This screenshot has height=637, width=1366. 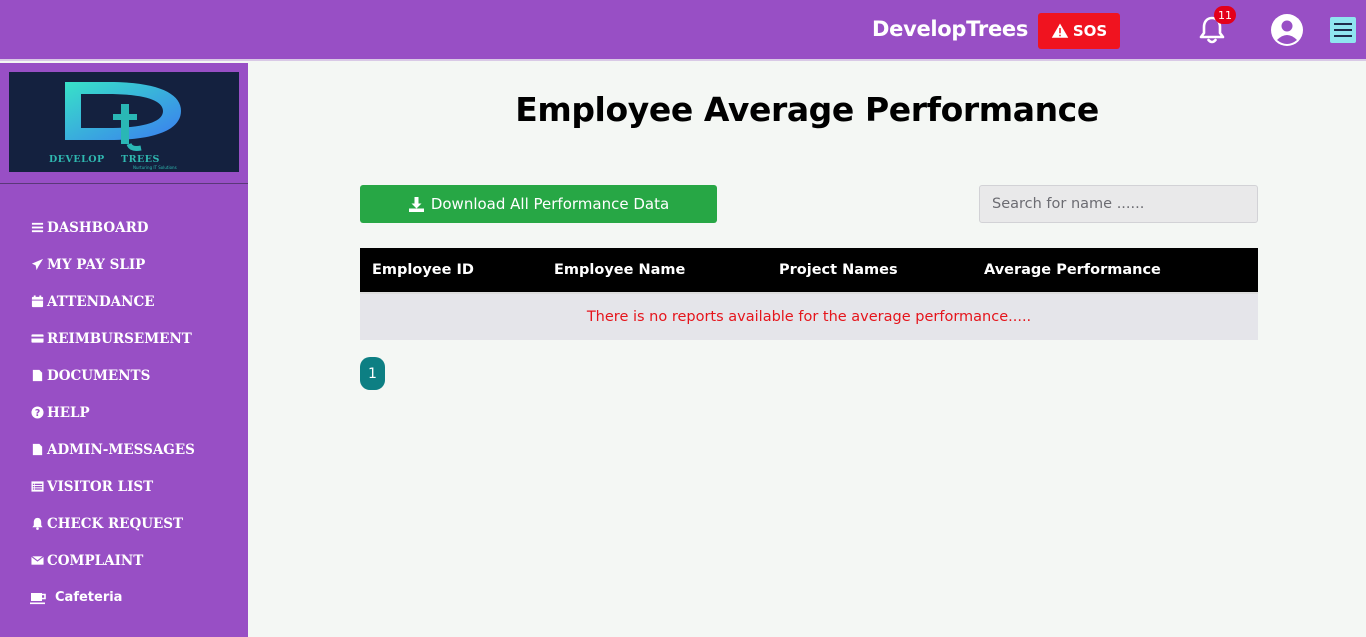 I want to click on sidebar-item-admin-messages: ADMIN-MESSAGES, so click(x=112, y=449).